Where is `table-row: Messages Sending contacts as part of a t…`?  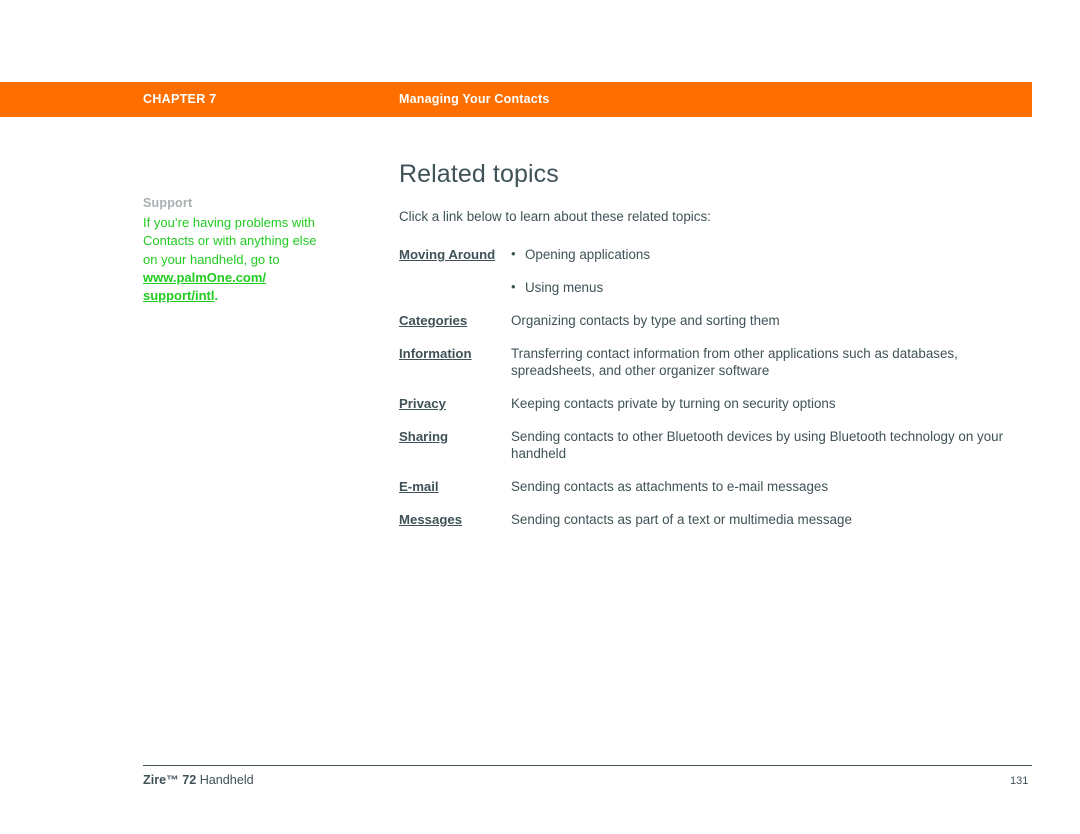
table-row: Messages Sending contacts as part of a t… is located at coordinates (719, 527).